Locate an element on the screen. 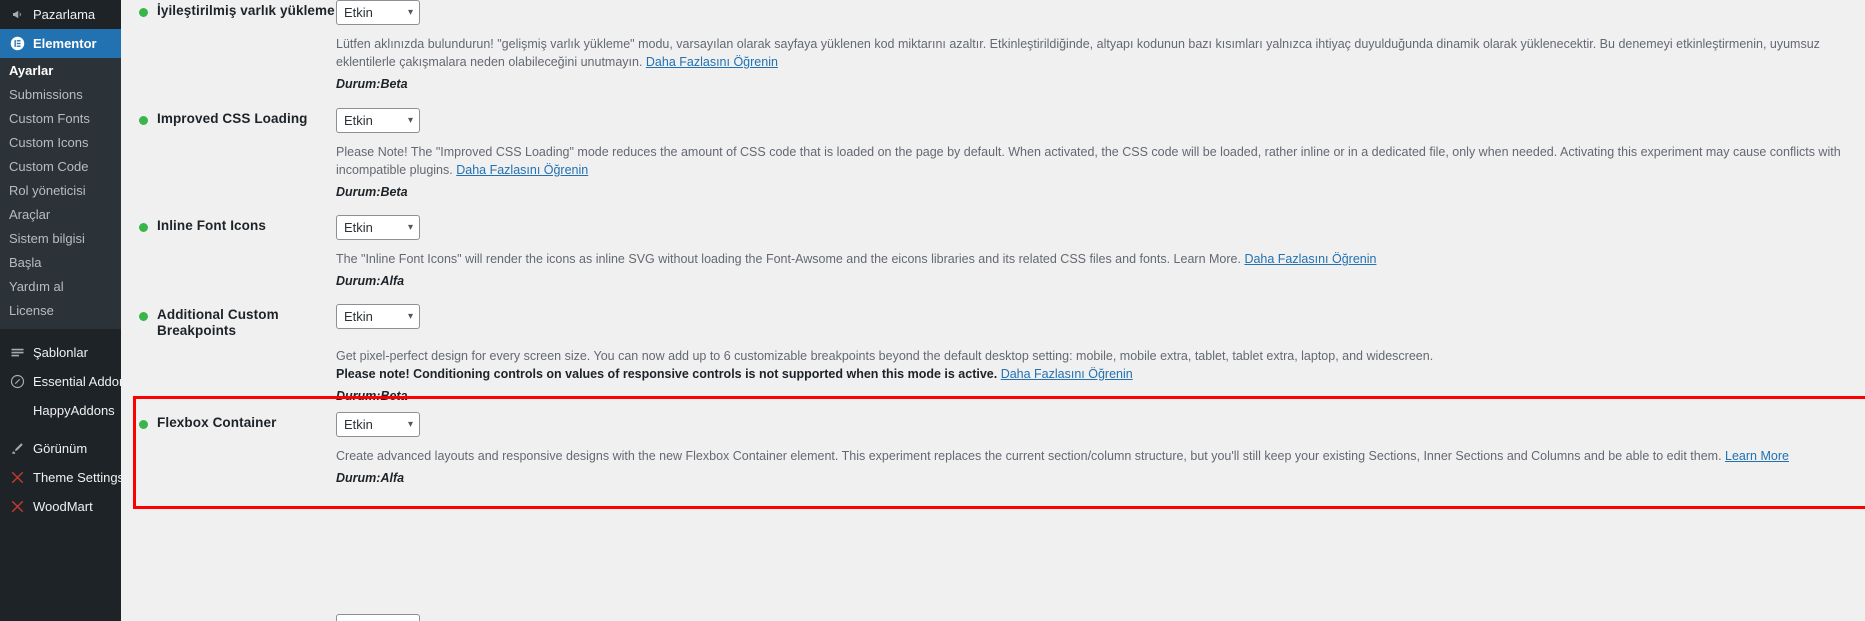 The width and height of the screenshot is (1865, 621). sidebar-item-pazarlama: Pazarlama is located at coordinates (60, 14).